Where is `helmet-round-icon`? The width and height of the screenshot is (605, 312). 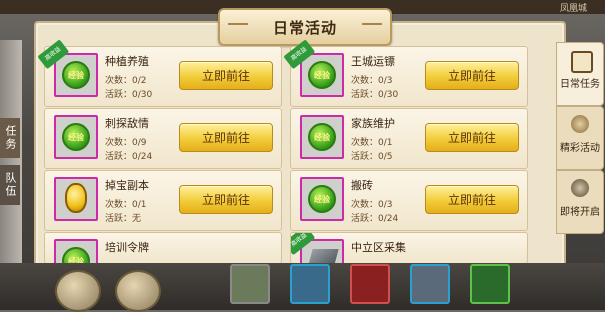
helmet-round-icon is located at coordinates (138, 291).